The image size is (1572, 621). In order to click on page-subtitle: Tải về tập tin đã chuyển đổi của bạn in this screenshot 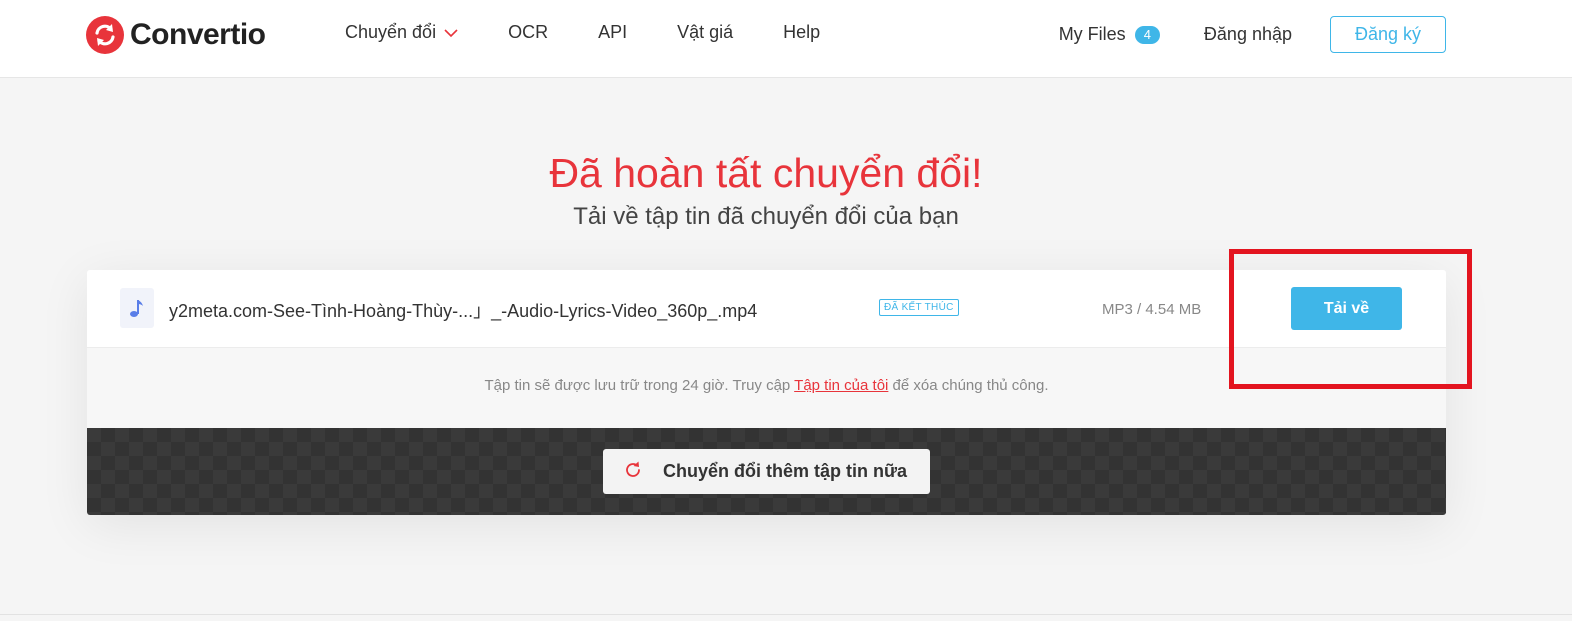, I will do `click(766, 216)`.